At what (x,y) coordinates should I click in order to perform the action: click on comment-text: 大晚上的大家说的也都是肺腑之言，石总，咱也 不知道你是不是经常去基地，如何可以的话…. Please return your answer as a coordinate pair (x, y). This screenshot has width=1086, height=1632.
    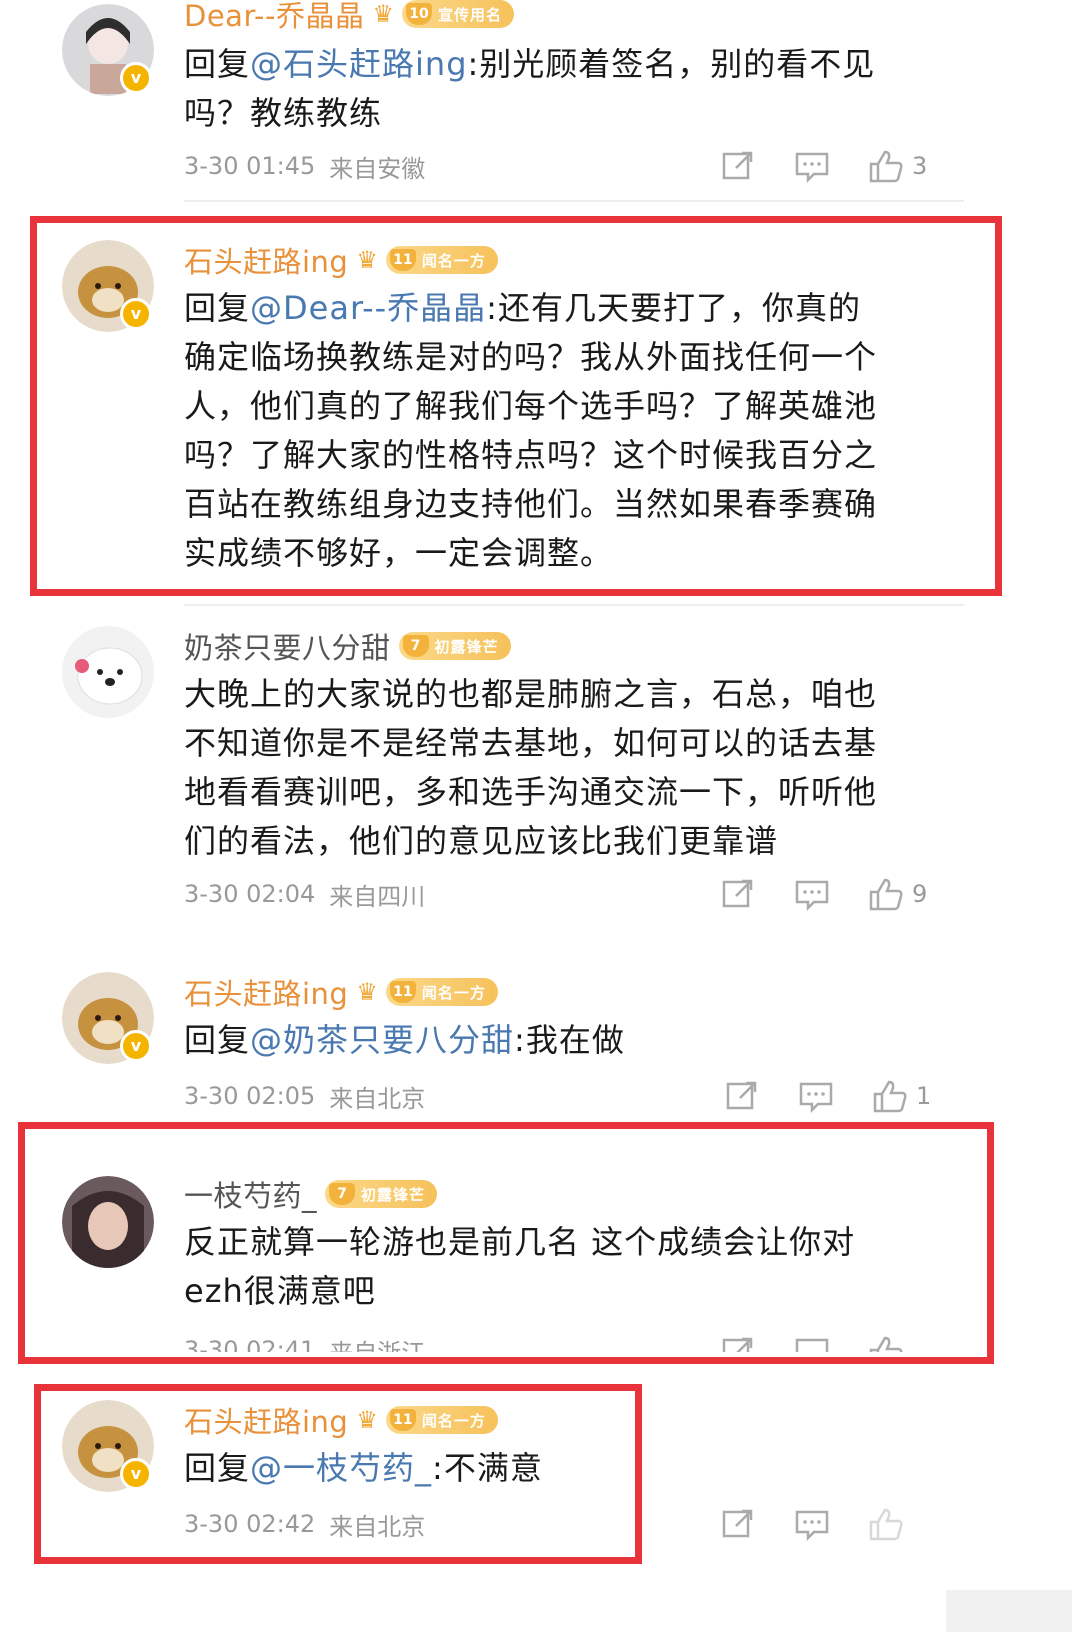
    Looking at the image, I should click on (554, 768).